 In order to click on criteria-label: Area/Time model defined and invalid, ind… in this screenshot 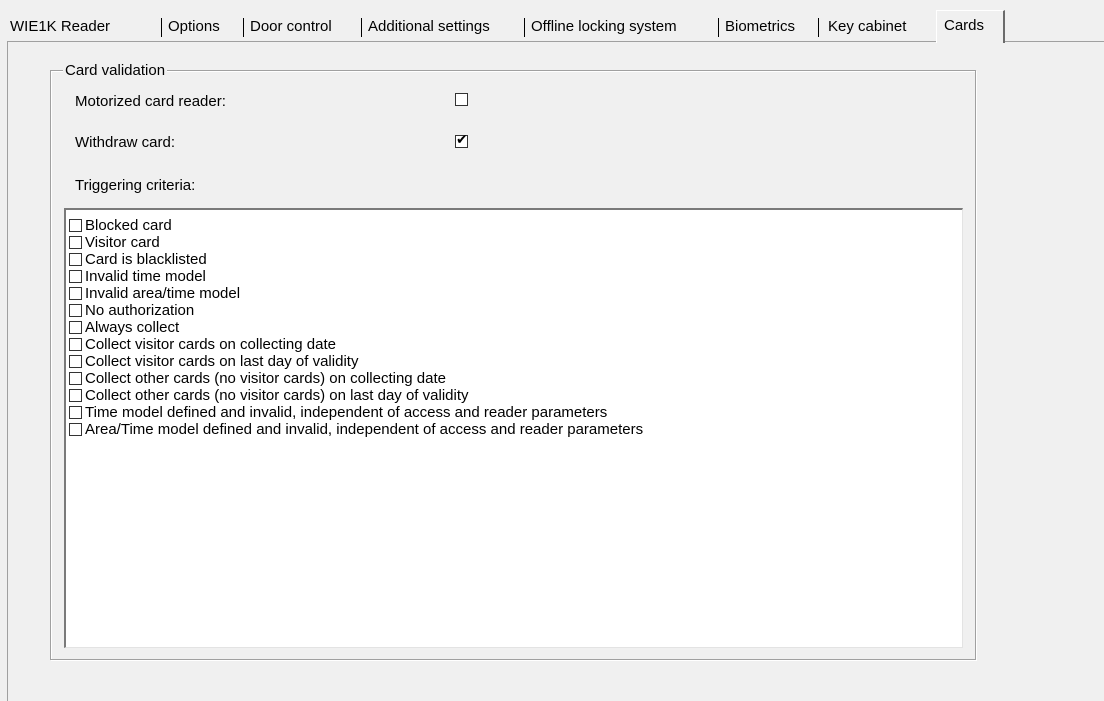, I will do `click(364, 429)`.